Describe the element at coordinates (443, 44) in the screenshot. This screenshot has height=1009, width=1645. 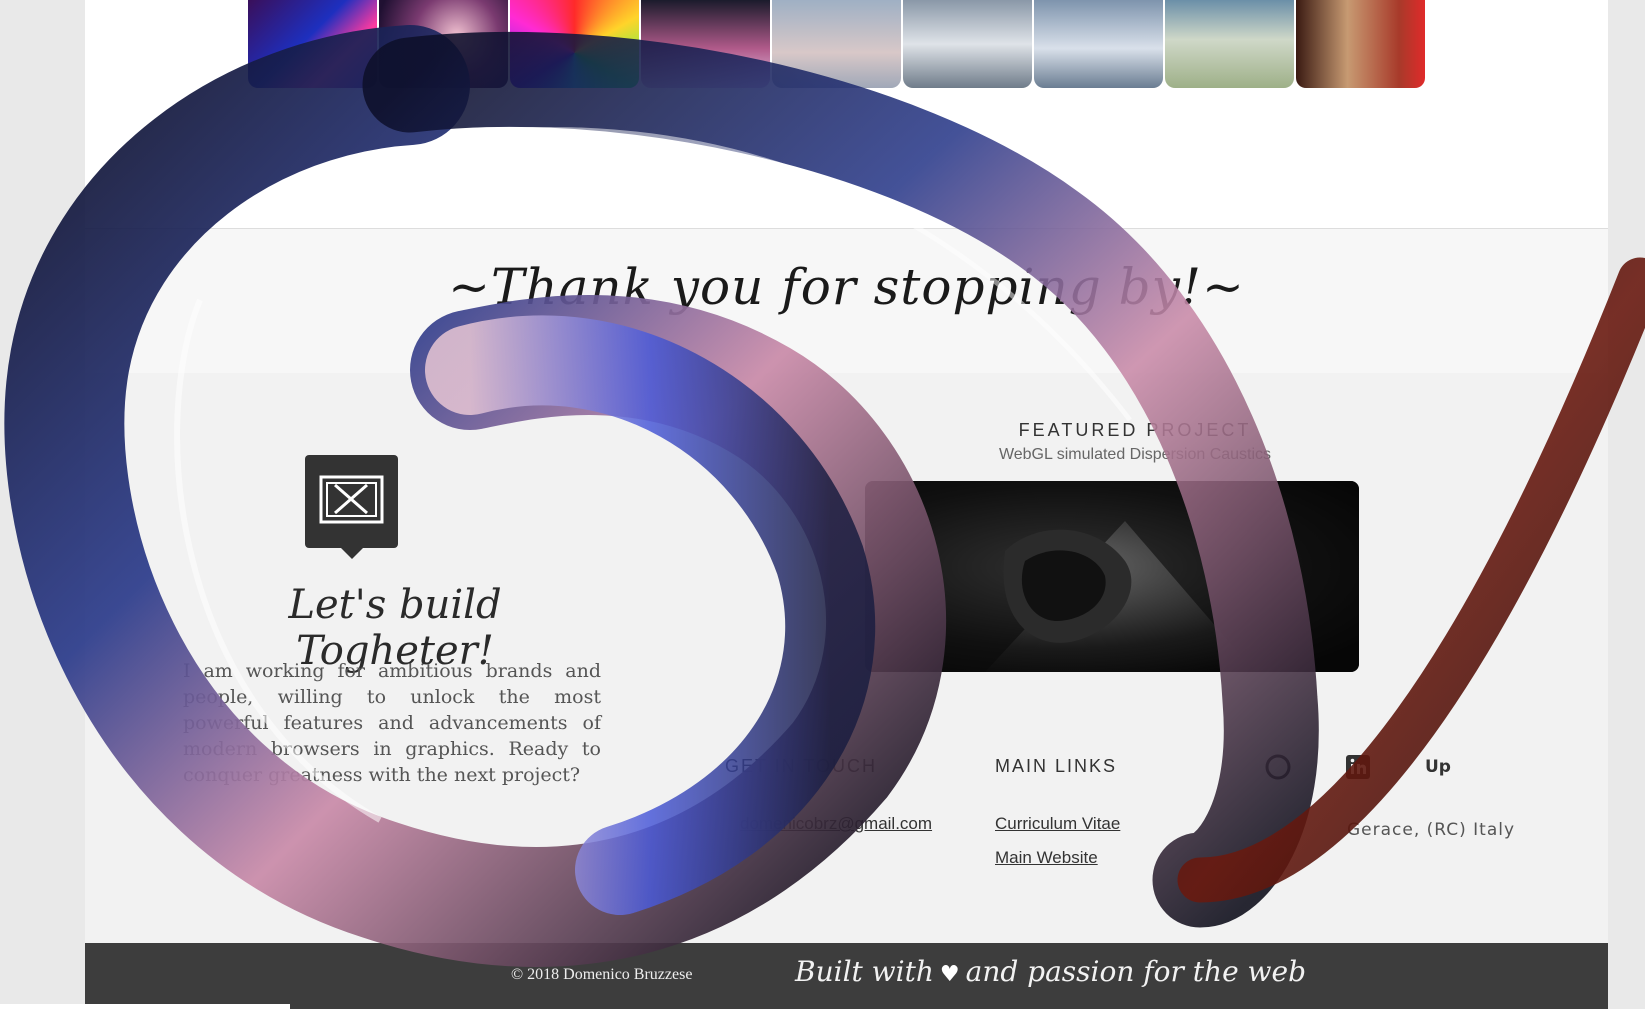
I see `thumb-bokeh-lights` at that location.